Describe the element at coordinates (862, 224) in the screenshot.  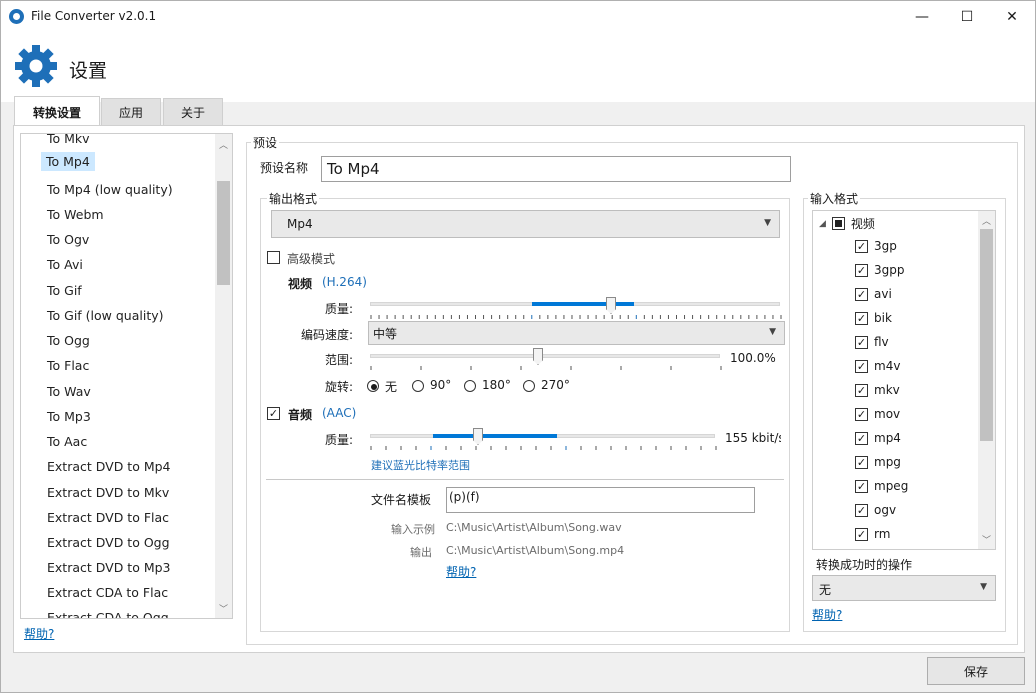
I see `tree-root-label: 视频` at that location.